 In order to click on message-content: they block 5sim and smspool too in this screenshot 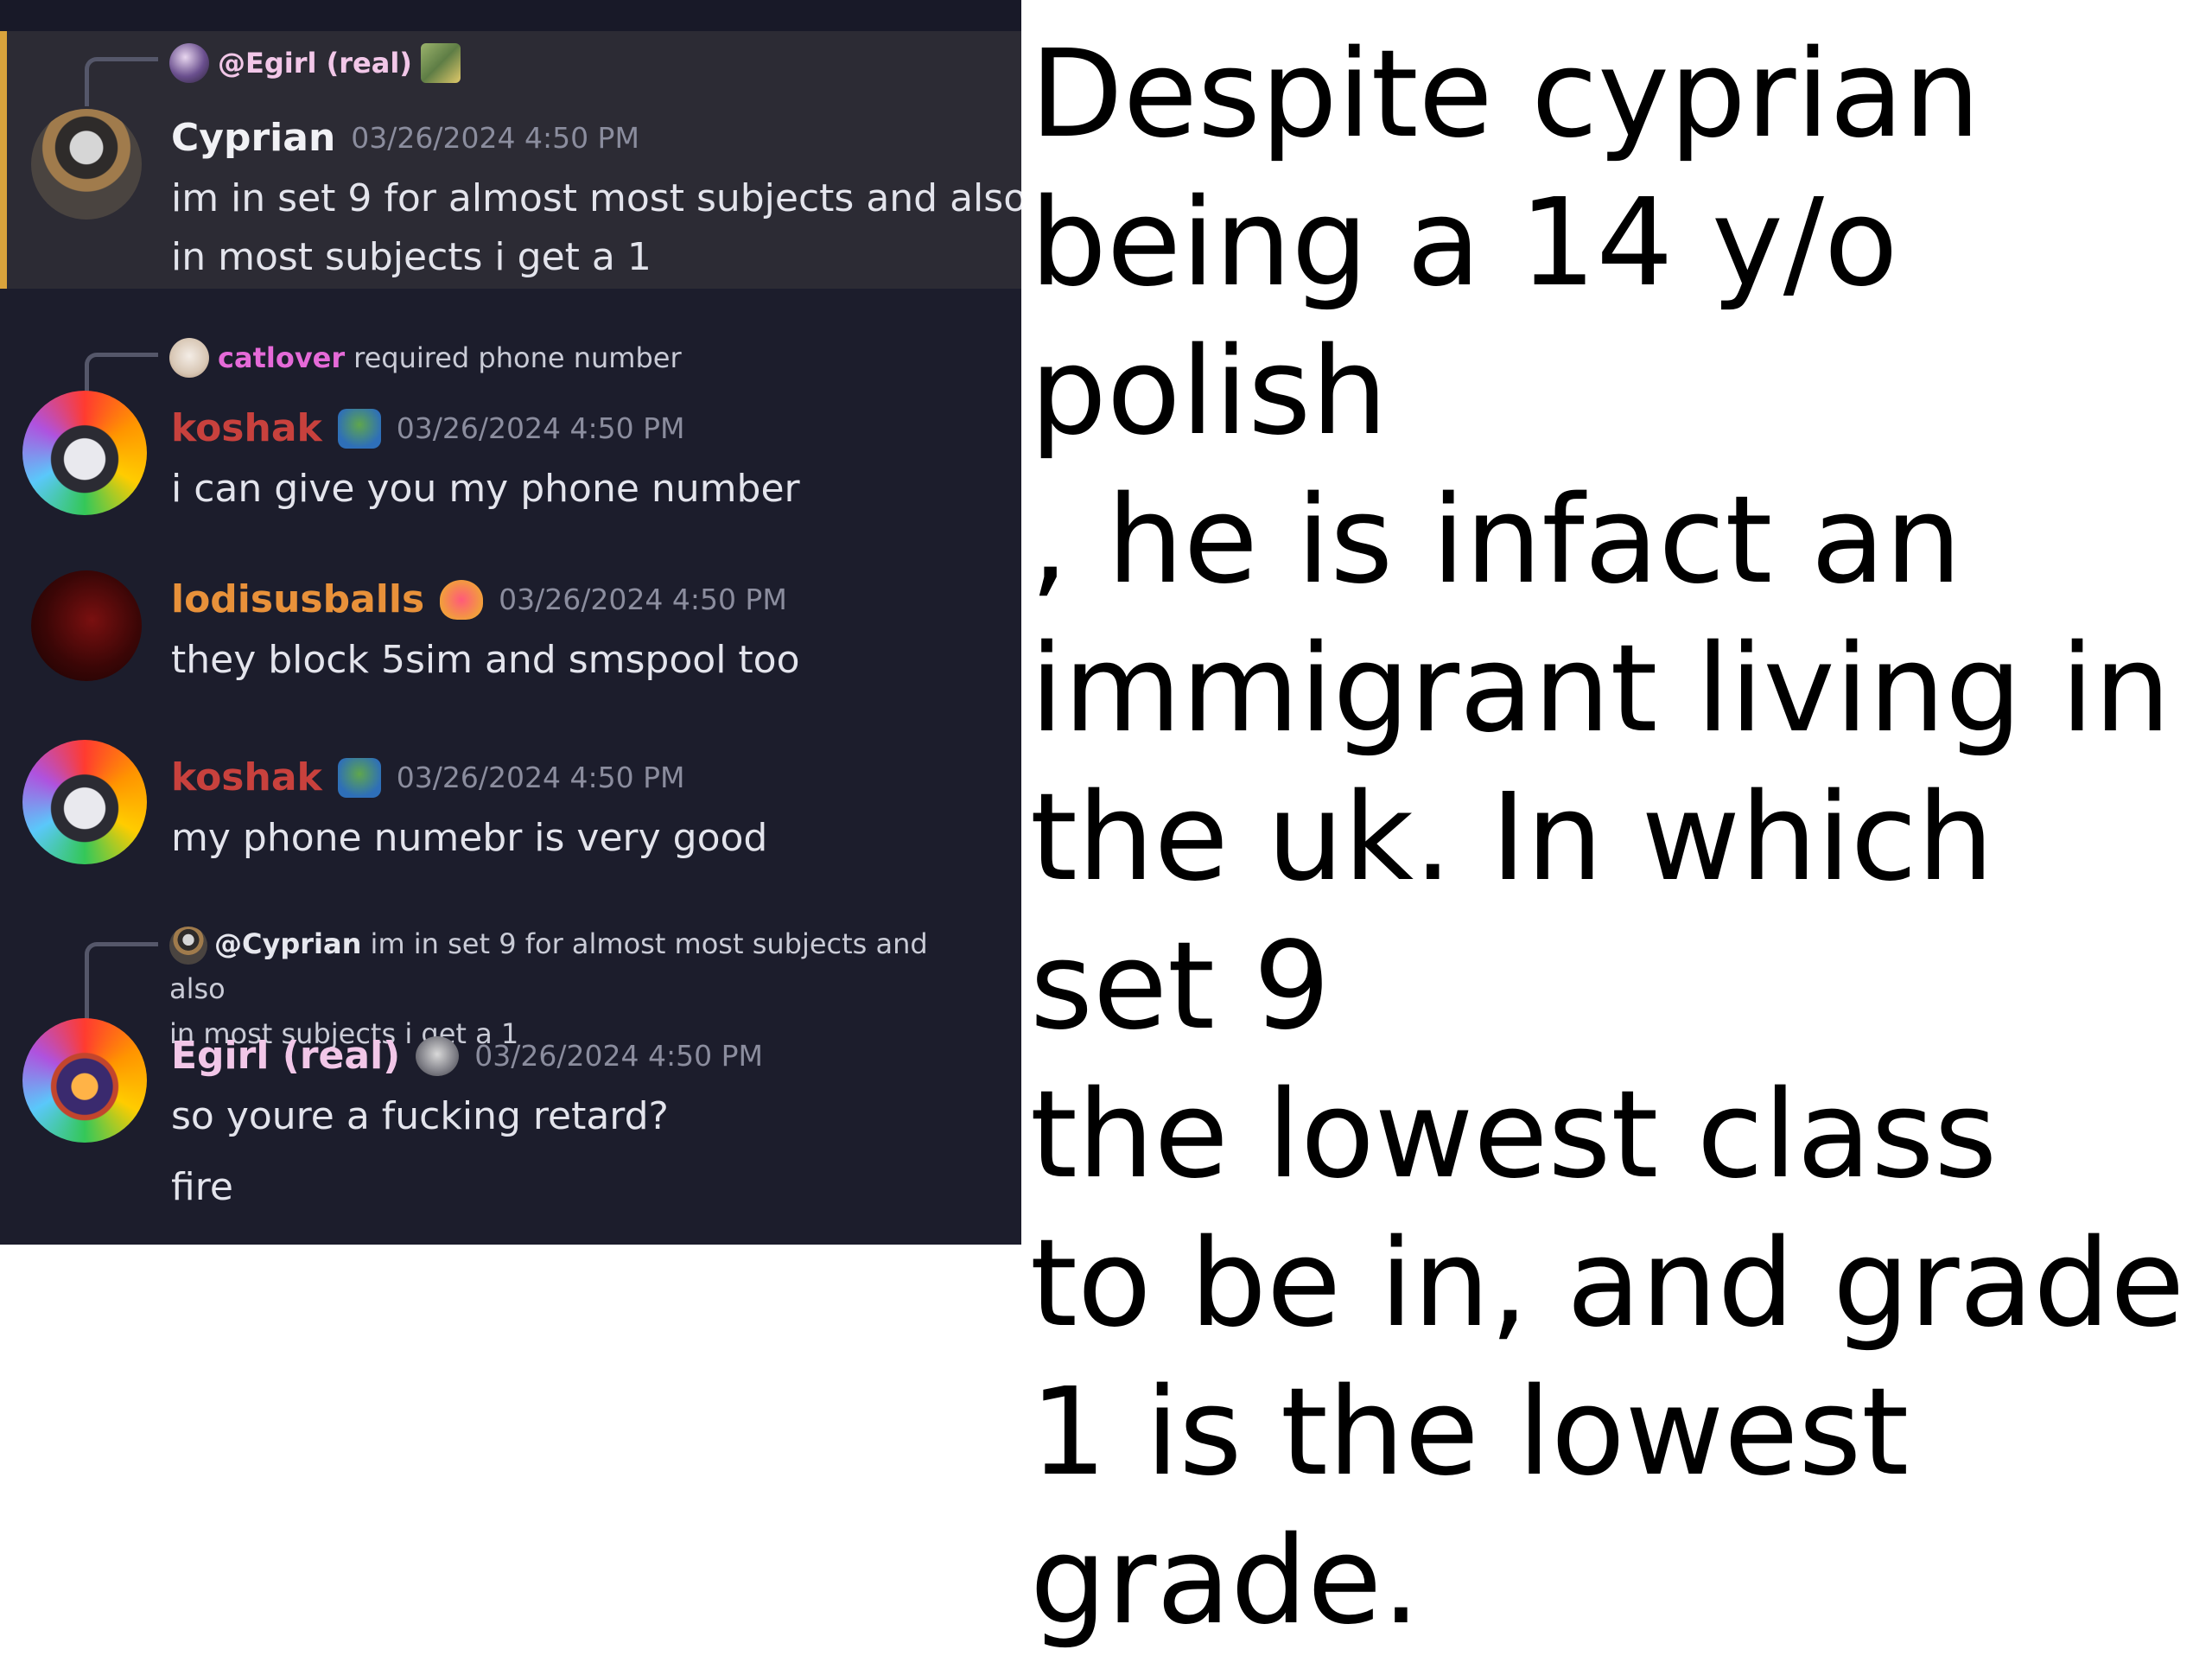, I will do `click(596, 660)`.